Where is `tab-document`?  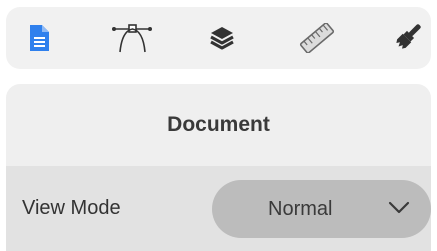 tab-document is located at coordinates (39, 38).